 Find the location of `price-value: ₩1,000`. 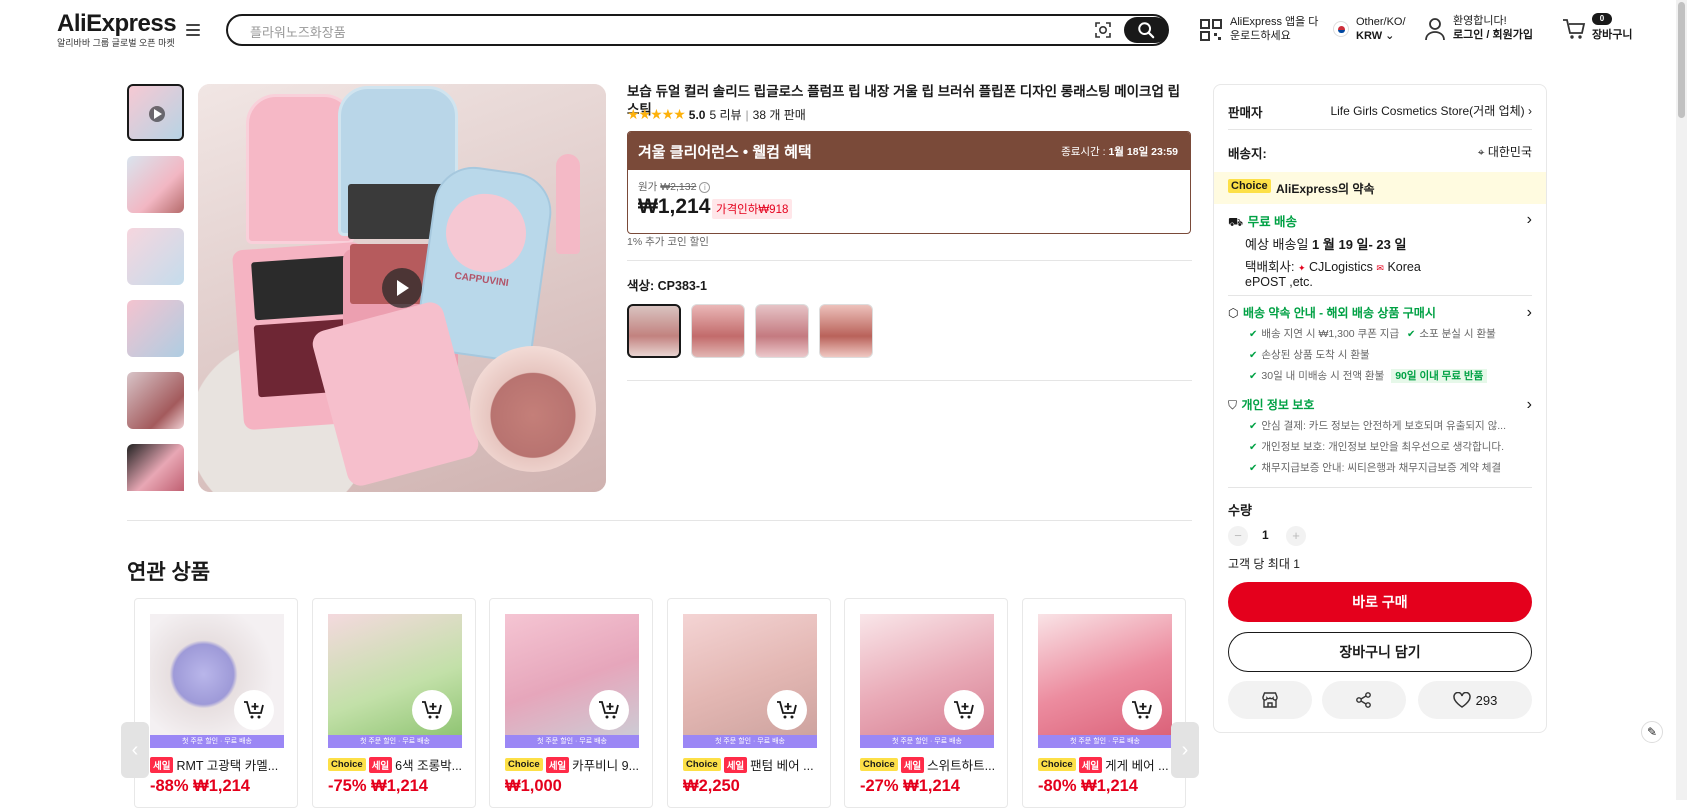

price-value: ₩1,000 is located at coordinates (533, 786).